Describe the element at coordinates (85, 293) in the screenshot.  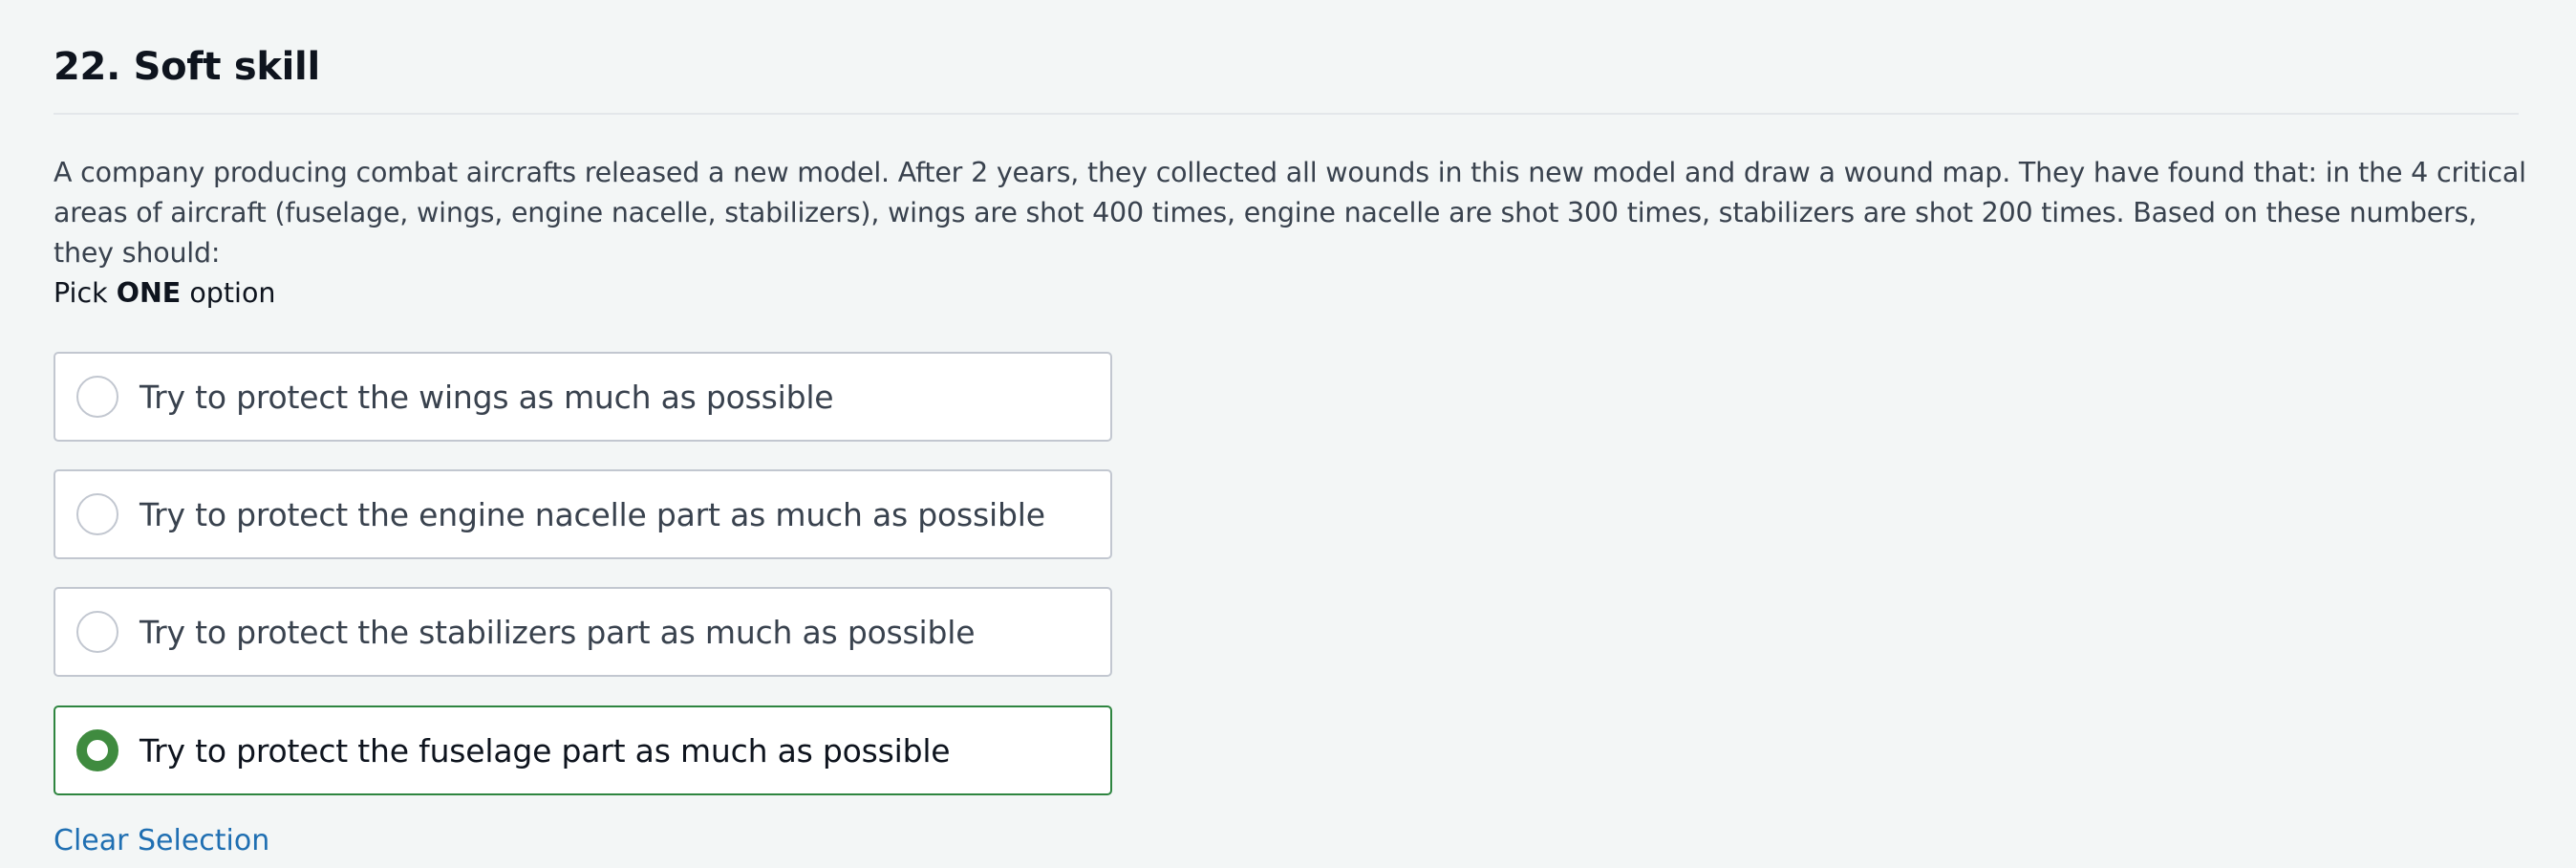
I see `pick-prefix: Pick` at that location.